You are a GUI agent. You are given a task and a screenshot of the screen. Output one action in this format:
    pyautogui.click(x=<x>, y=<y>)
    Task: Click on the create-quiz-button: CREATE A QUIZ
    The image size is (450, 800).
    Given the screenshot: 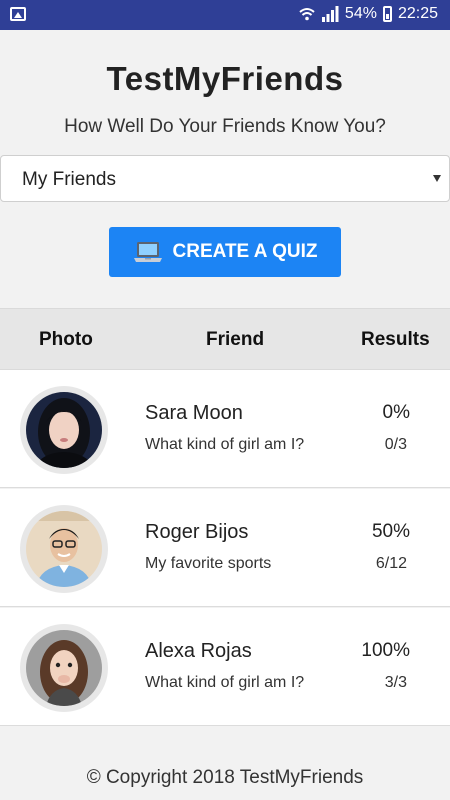 What is the action you would take?
    pyautogui.click(x=225, y=252)
    